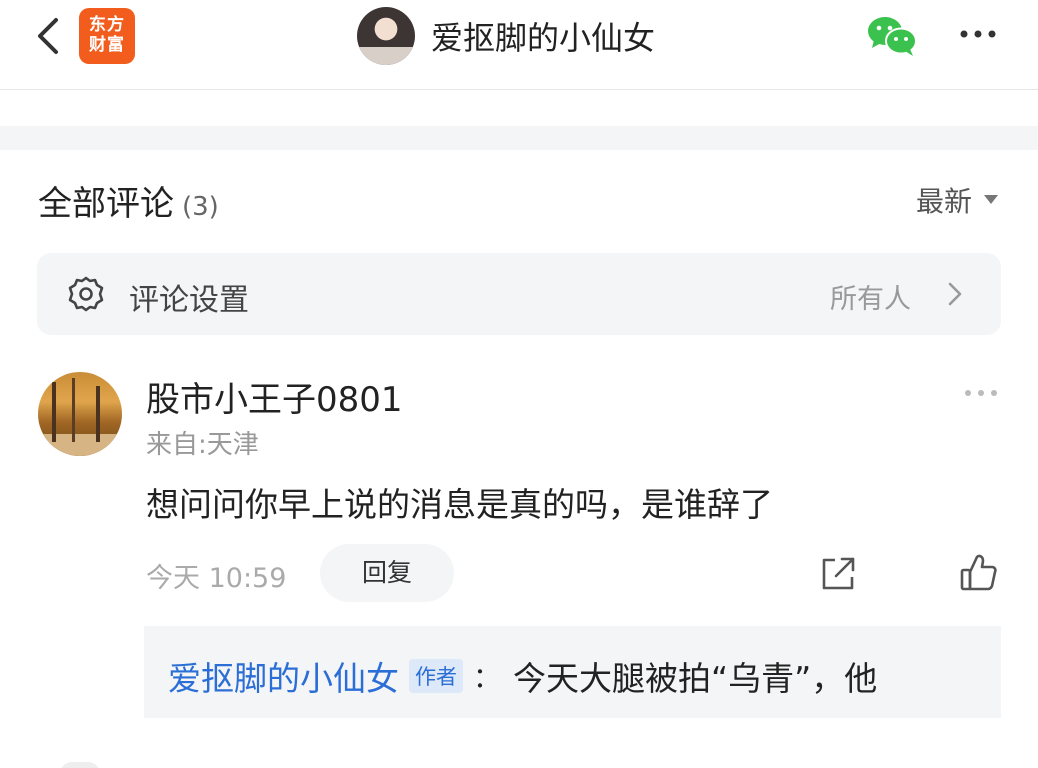 The width and height of the screenshot is (1038, 768). I want to click on profile-name: 爱抠脚的小仙女, so click(543, 36).